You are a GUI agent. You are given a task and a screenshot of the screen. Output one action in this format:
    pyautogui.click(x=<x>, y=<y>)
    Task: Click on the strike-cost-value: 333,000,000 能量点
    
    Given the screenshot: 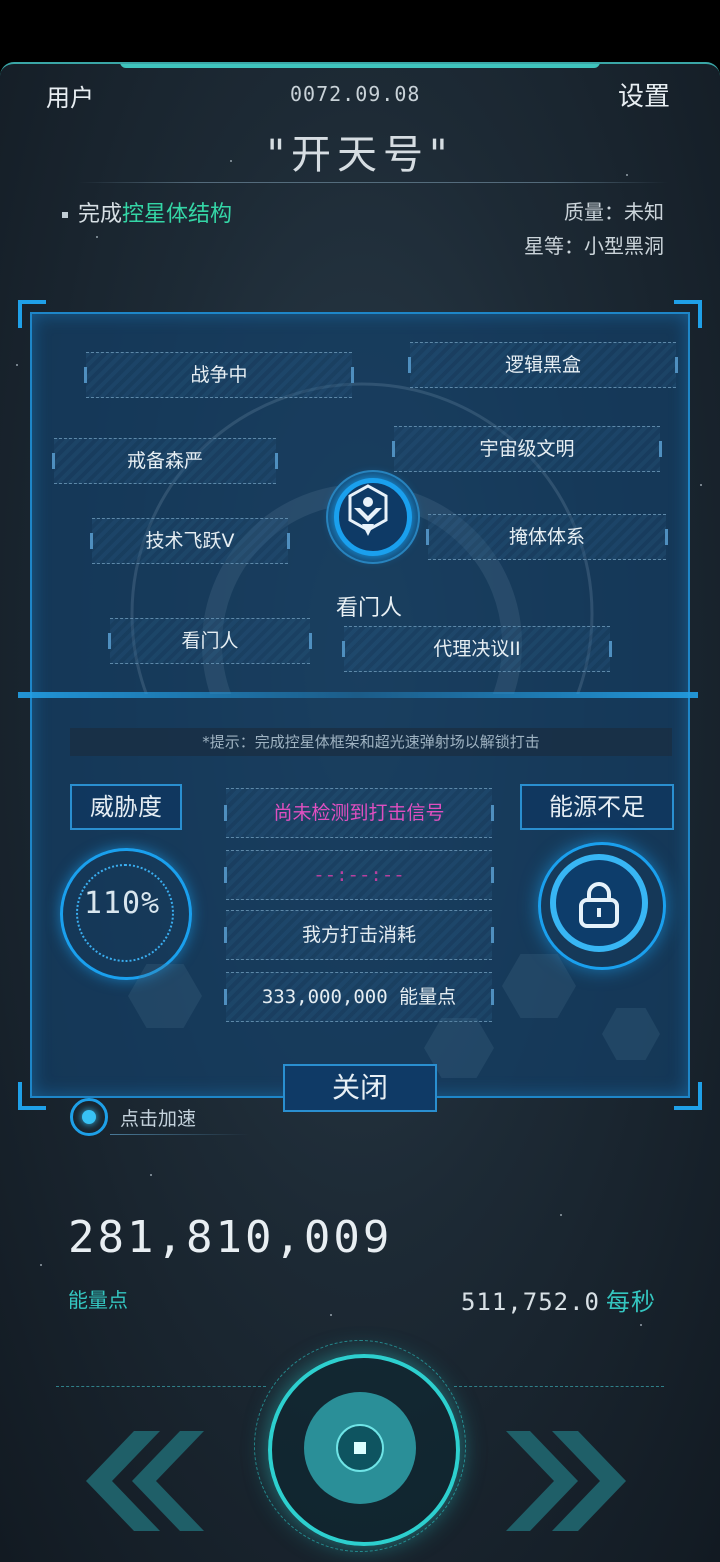 What is the action you would take?
    pyautogui.click(x=359, y=997)
    